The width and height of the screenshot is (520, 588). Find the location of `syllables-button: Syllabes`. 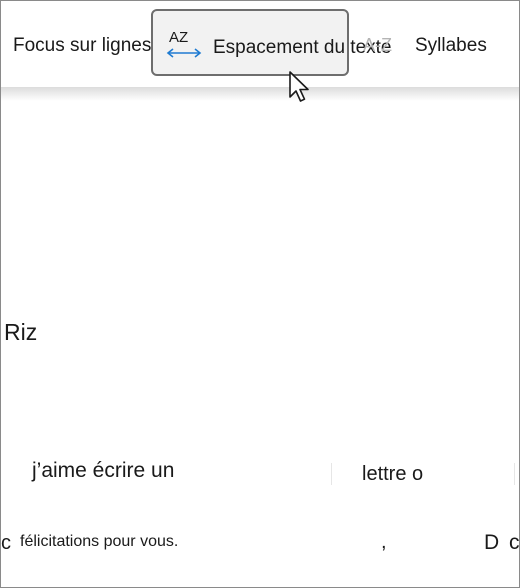

syllables-button: Syllabes is located at coordinates (451, 46).